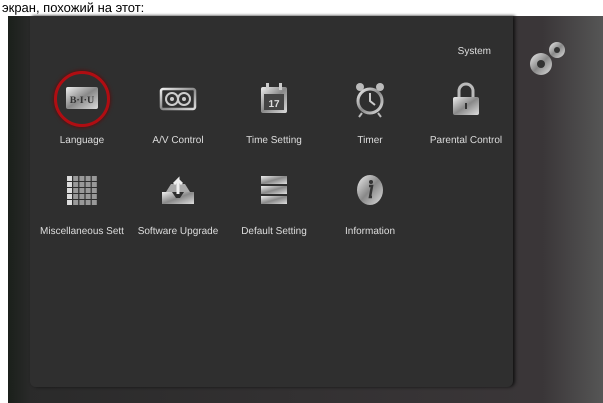  Describe the element at coordinates (274, 140) in the screenshot. I see `menu-item-label: Time Setting` at that location.